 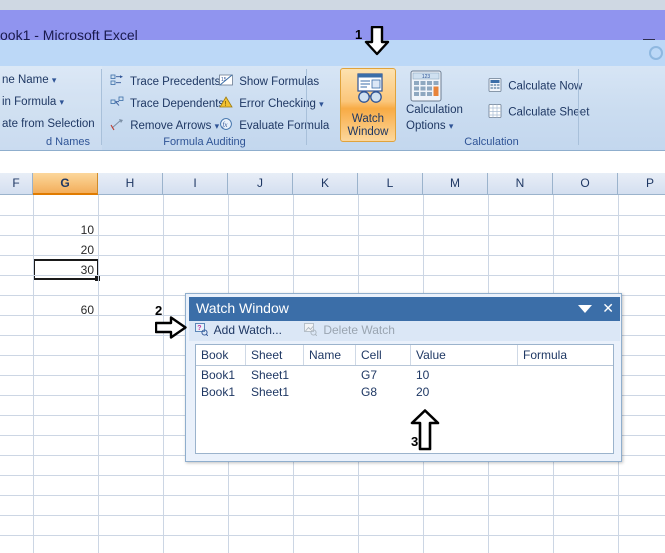 What do you see at coordinates (349, 331) in the screenshot?
I see `delete-watch-button: Delete Watch` at bounding box center [349, 331].